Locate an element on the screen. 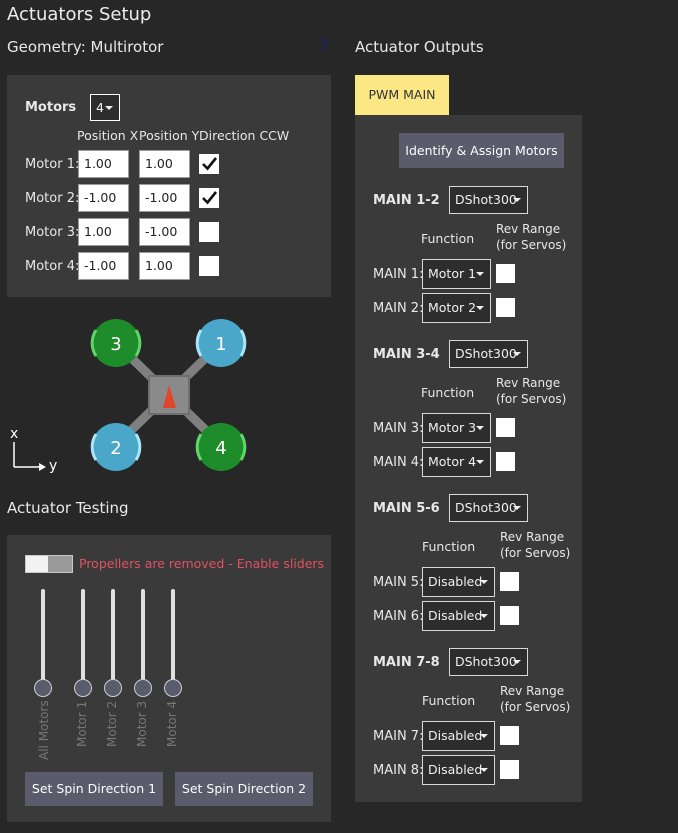 The image size is (678, 833). motor-label: Motor 2: is located at coordinates (52, 198).